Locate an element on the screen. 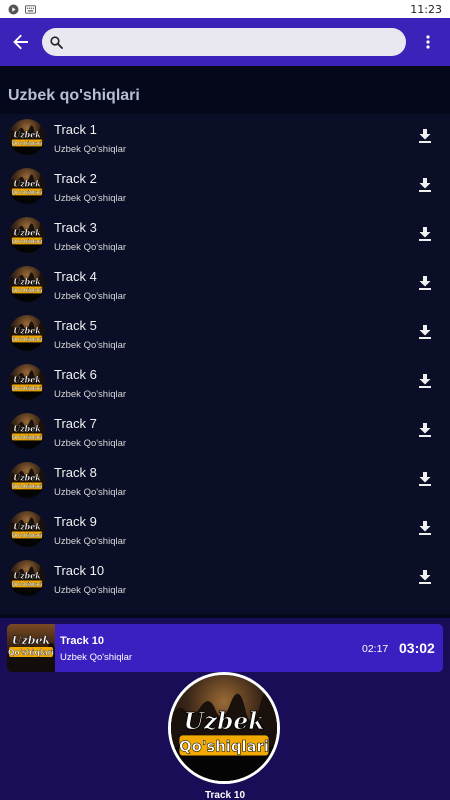  track-duration: 03:02 is located at coordinates (417, 648).